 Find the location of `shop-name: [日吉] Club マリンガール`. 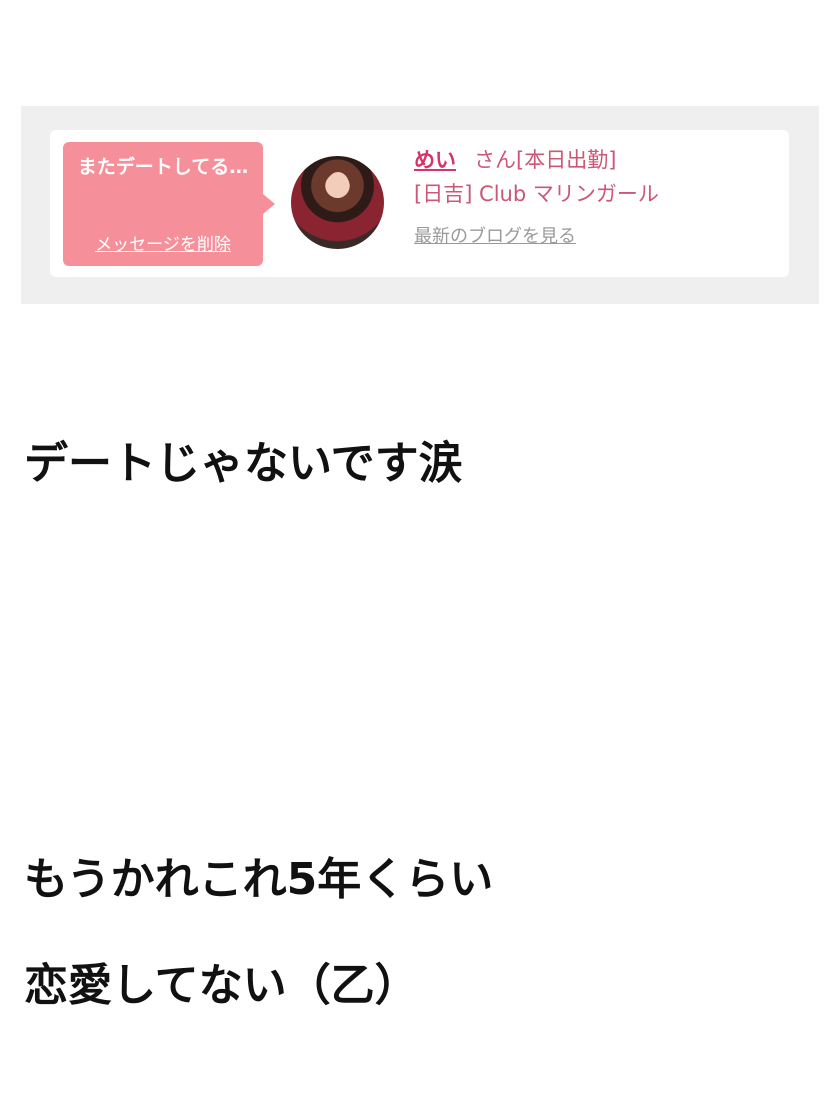

shop-name: [日吉] Club マリンガール is located at coordinates (536, 194).